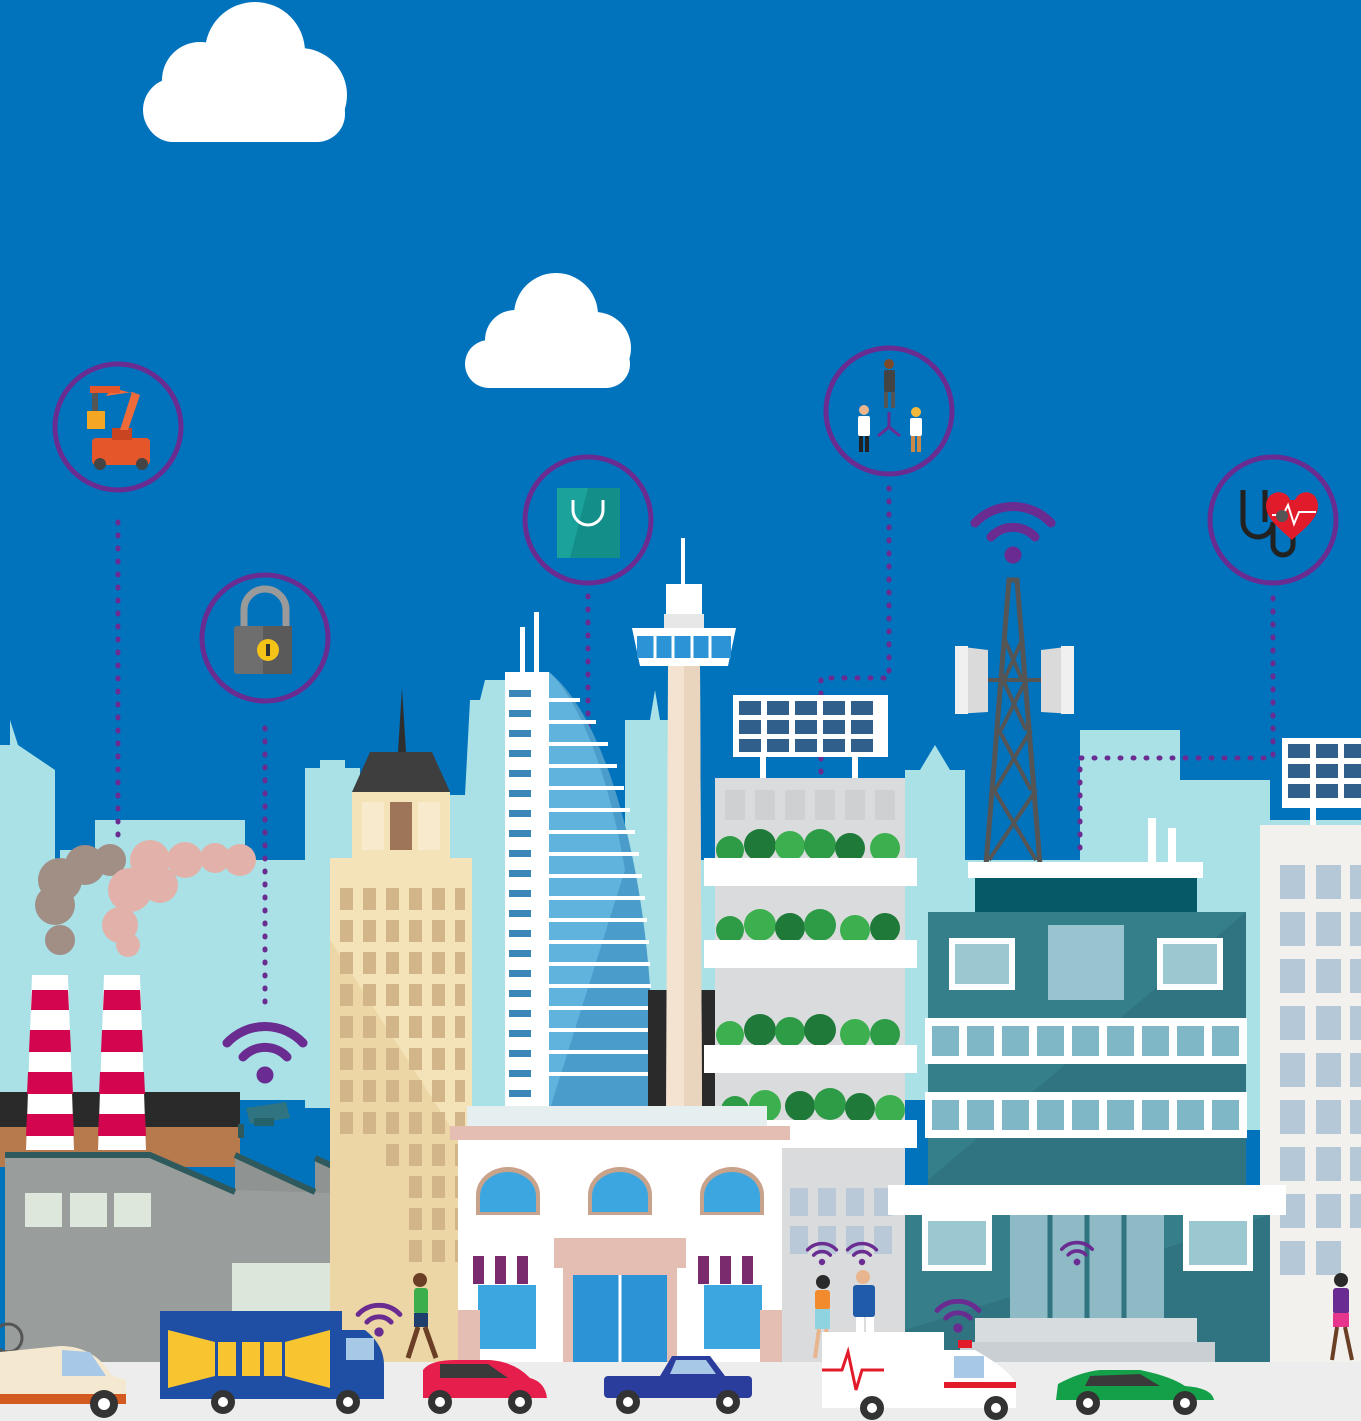 The height and width of the screenshot is (1421, 1361). I want to click on chimney-left, so click(50, 1062).